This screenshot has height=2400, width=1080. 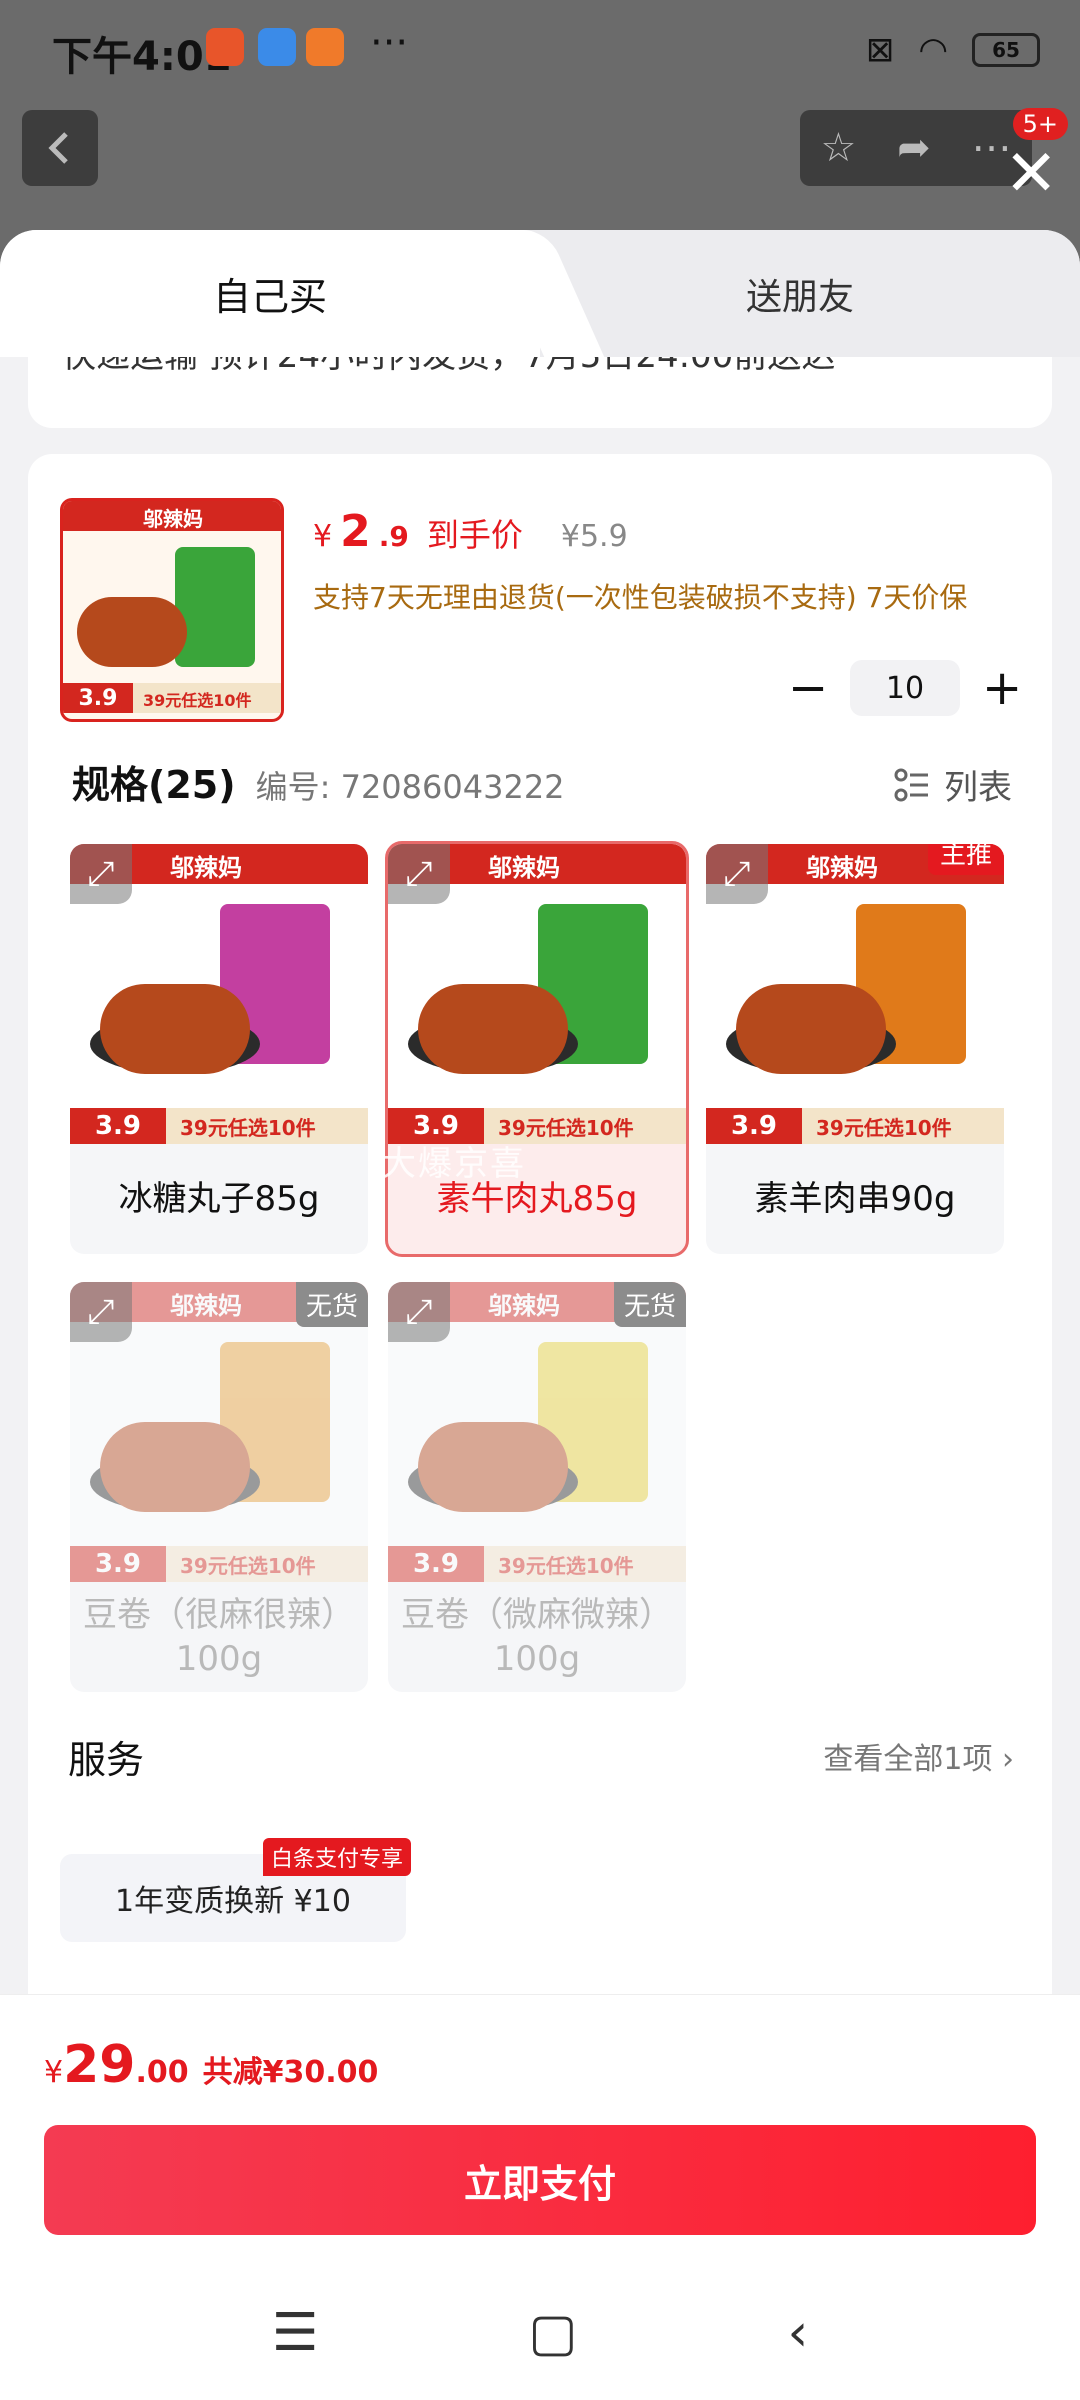 I want to click on home-nav-icon: ▢, so click(x=552, y=2333).